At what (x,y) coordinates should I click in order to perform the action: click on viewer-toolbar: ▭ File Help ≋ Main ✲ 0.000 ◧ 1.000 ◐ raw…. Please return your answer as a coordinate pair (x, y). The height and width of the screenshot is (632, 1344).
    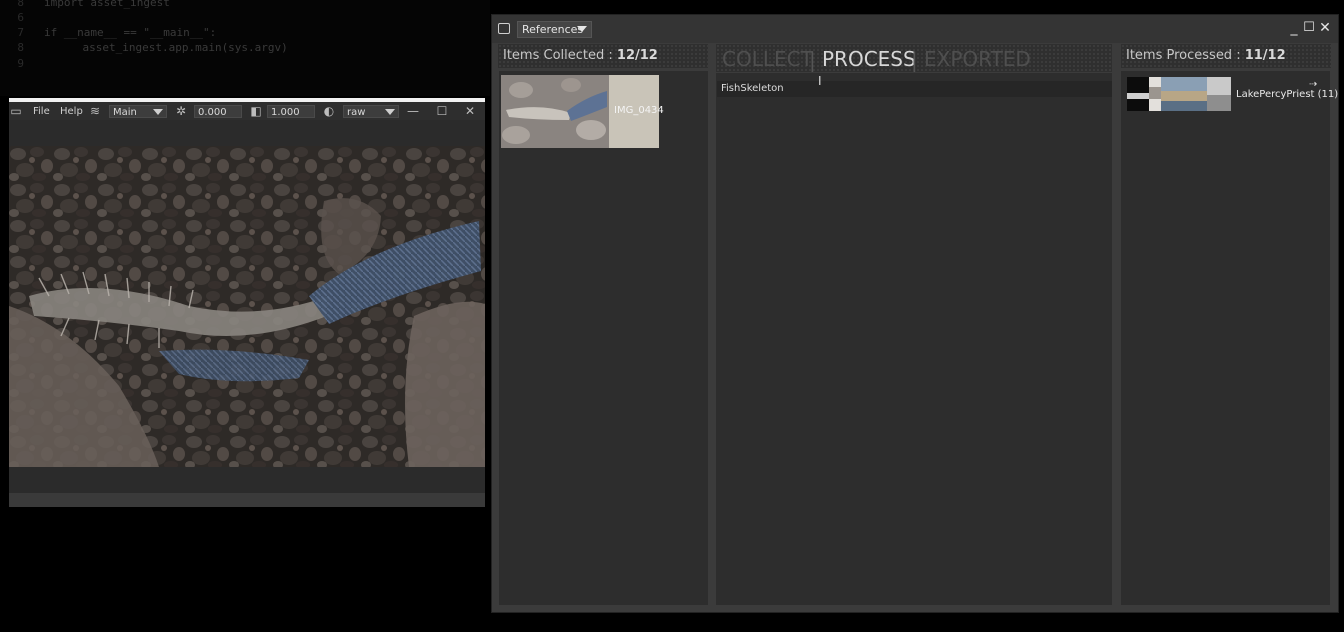
    Looking at the image, I should click on (247, 111).